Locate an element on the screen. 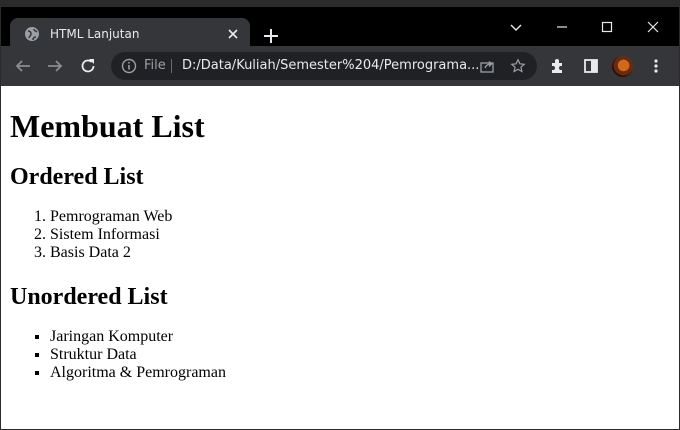 This screenshot has width=680, height=430. scheme-label: File is located at coordinates (155, 65).